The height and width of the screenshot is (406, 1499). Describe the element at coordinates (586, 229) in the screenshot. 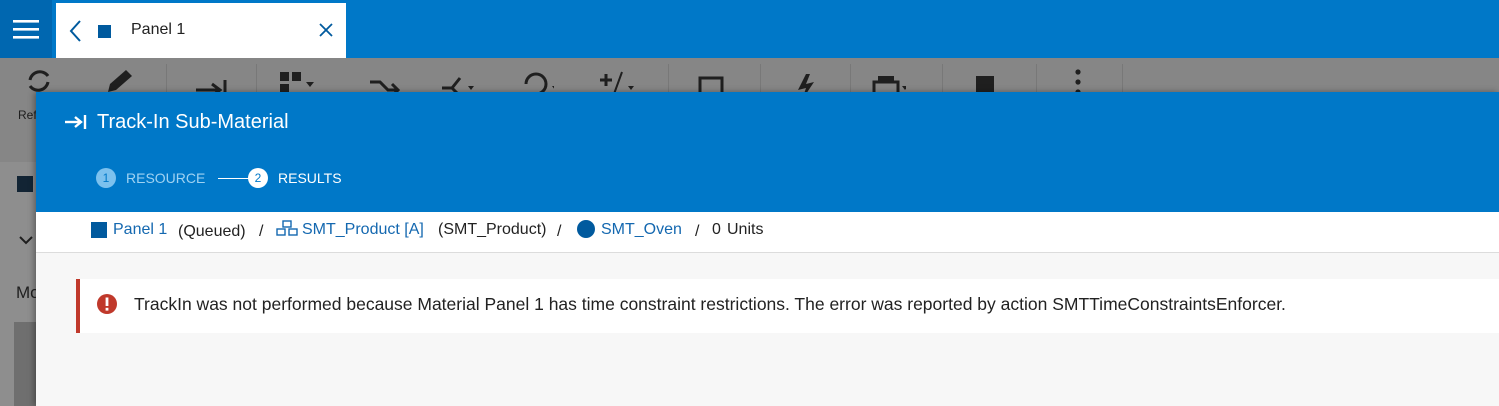

I see `resource-icon` at that location.